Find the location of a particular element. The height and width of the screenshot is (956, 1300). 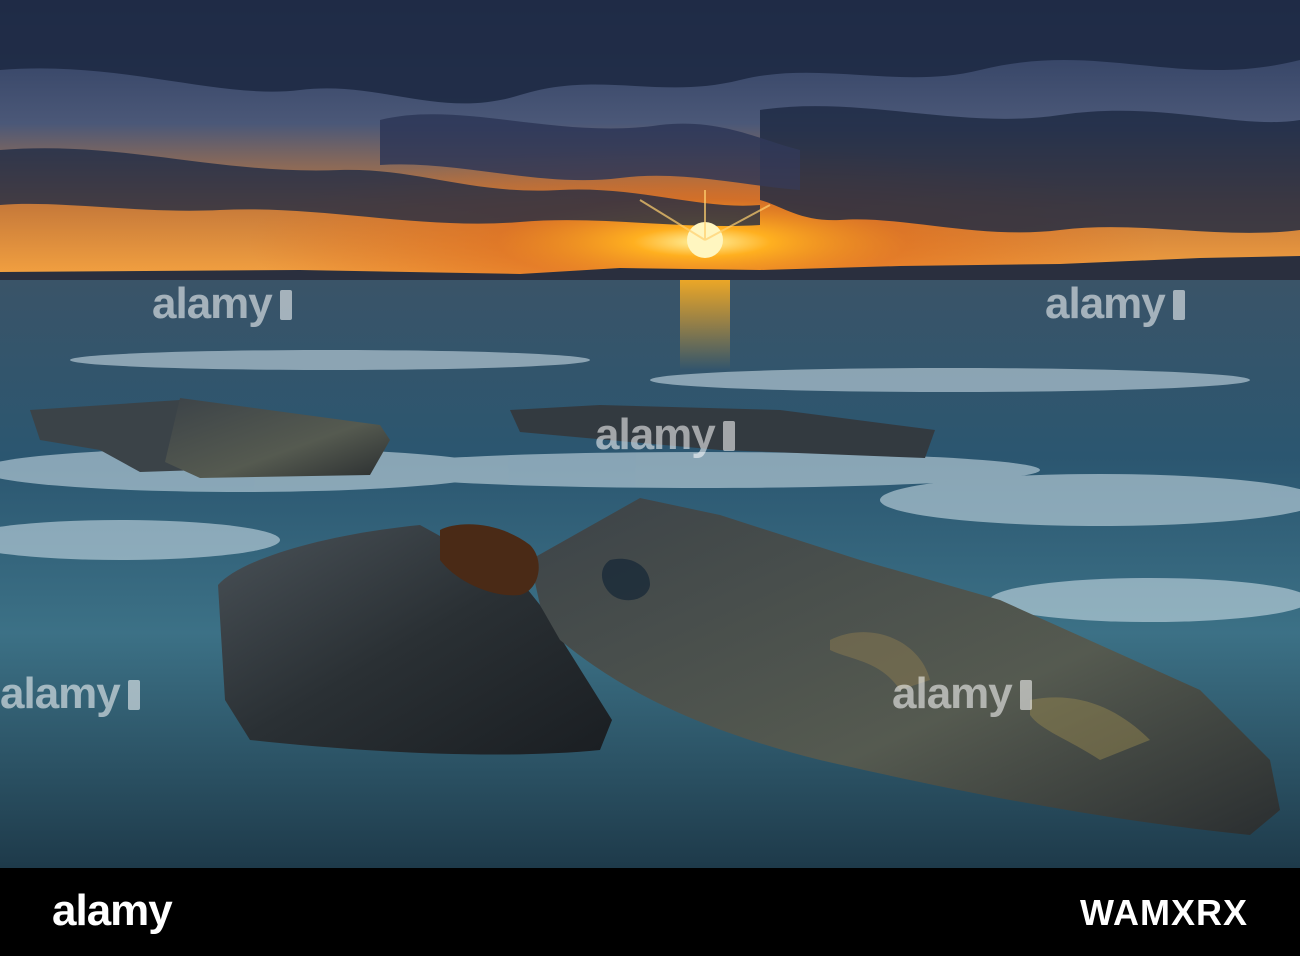

sun-reflection is located at coordinates (705, 325).